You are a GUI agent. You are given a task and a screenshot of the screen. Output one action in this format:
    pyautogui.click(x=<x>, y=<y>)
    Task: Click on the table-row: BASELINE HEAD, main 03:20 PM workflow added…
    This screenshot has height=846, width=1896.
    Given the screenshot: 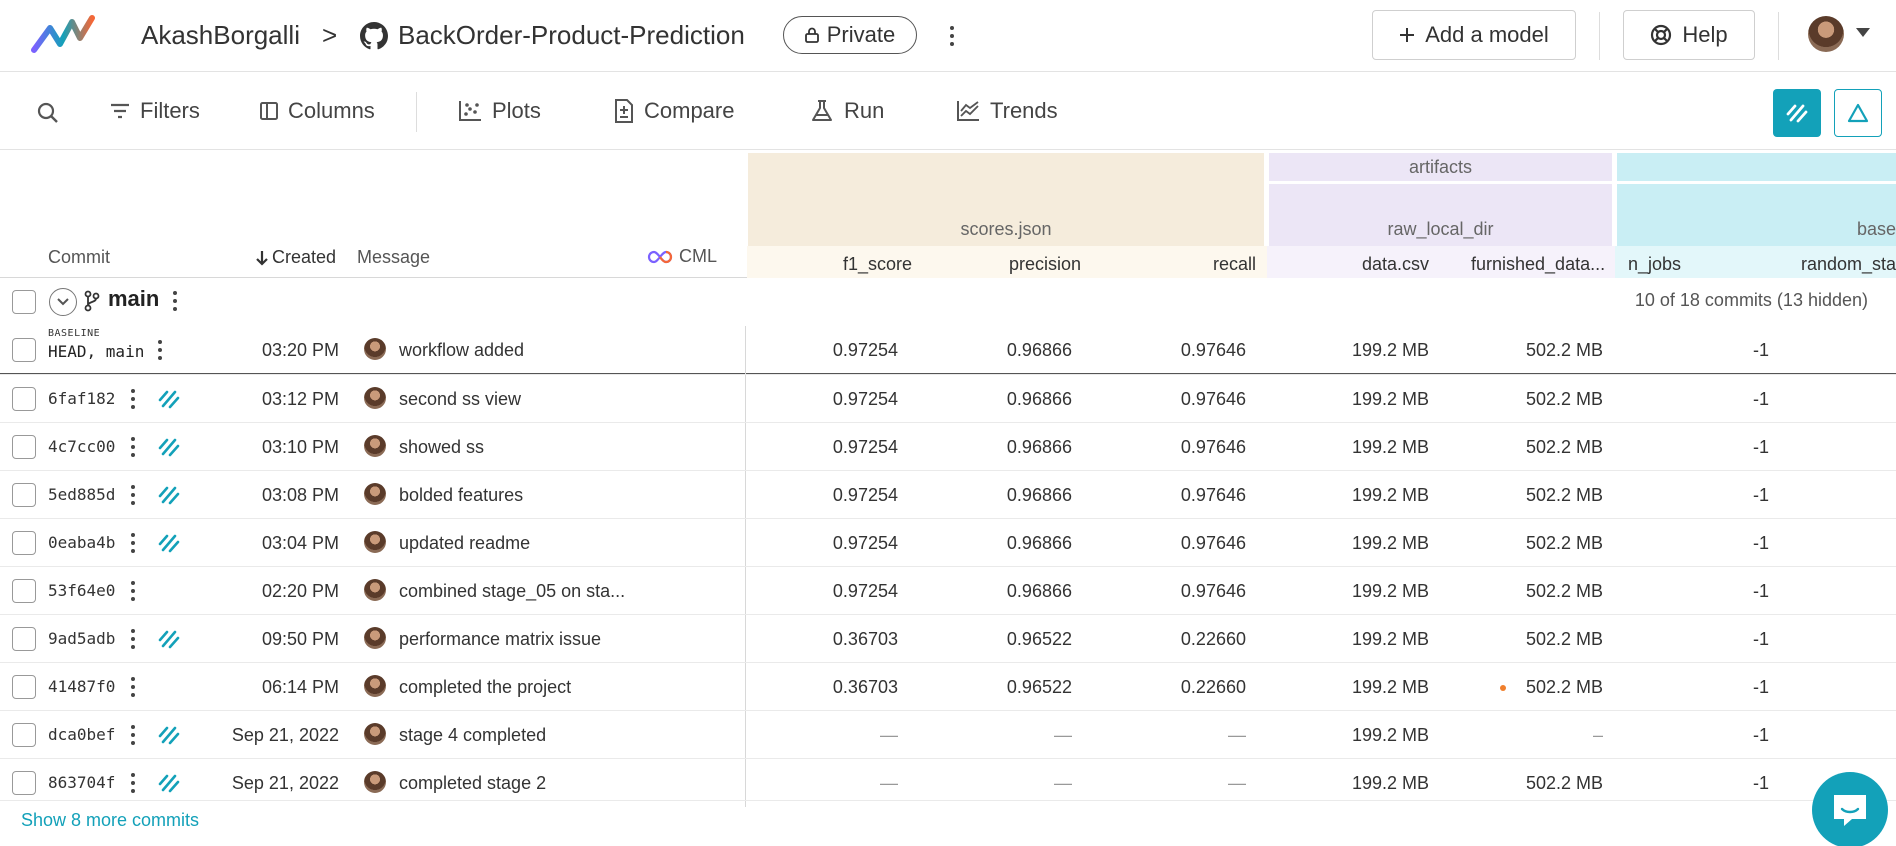 What is the action you would take?
    pyautogui.click(x=948, y=350)
    